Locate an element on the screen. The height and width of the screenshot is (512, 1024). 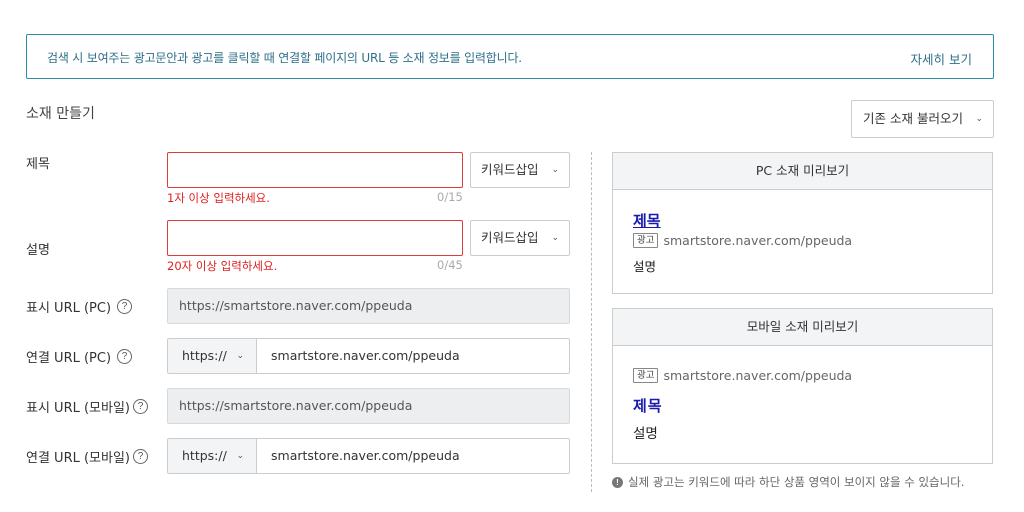
display-url-pc-label: 표시 URL (PC) ? is located at coordinates (79, 306).